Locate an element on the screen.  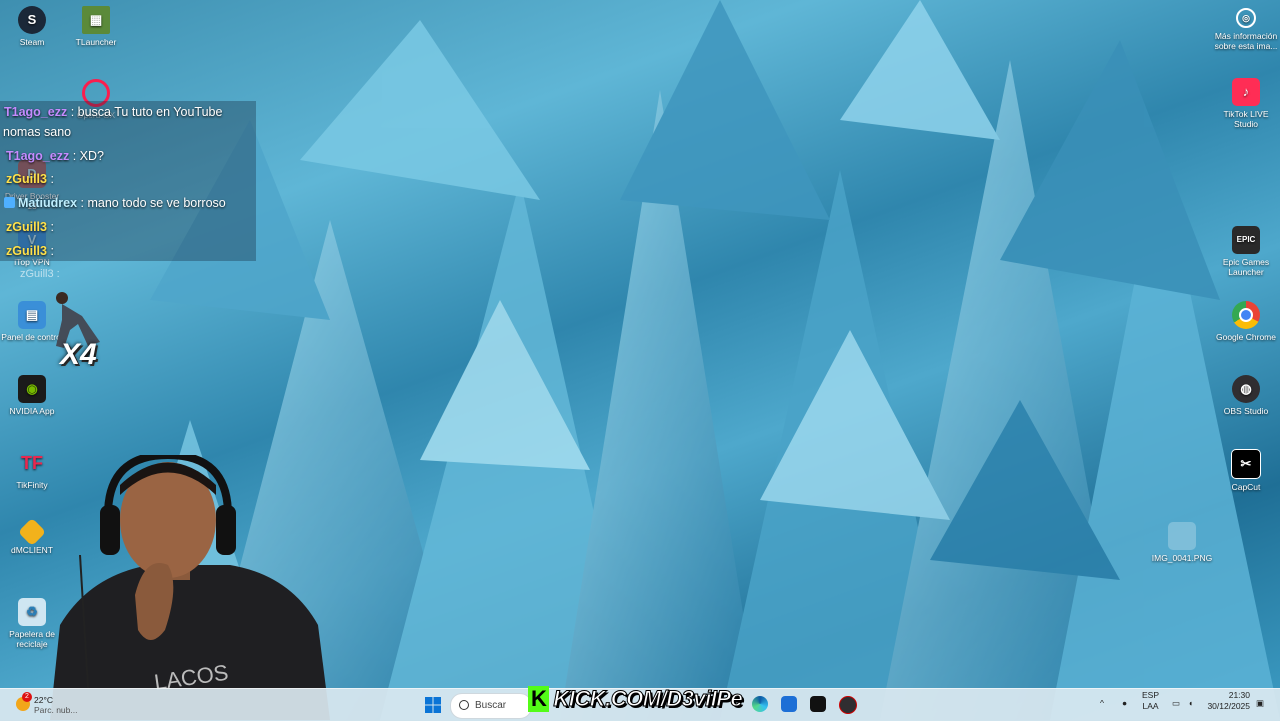
desktop-icon-capcut: ✂ CapCut is located at coordinates (1246, 470).